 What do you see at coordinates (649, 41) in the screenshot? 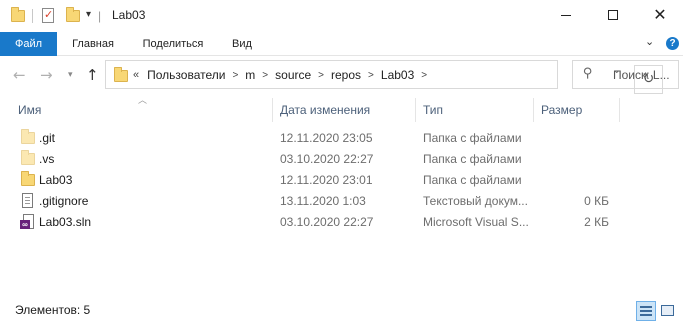
I see `expand-ribbon-icon: ⌄` at bounding box center [649, 41].